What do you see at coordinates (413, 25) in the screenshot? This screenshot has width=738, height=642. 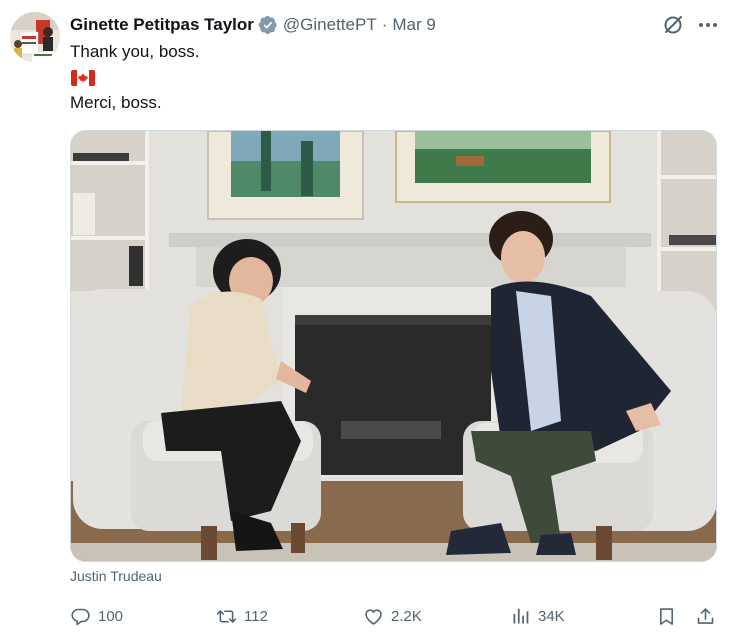 I see `tweet-date: Mar 9` at bounding box center [413, 25].